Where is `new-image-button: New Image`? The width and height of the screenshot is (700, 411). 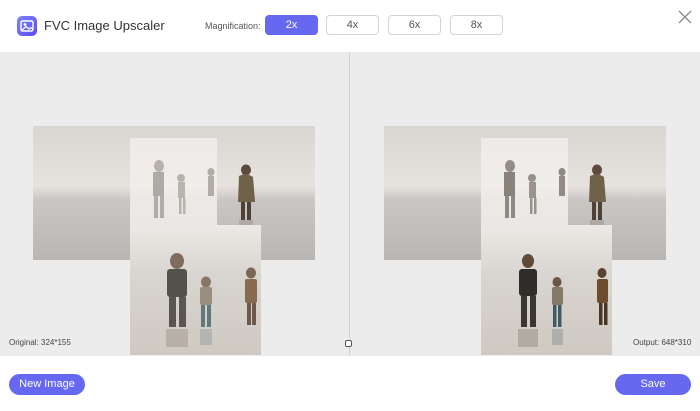 new-image-button: New Image is located at coordinates (47, 384).